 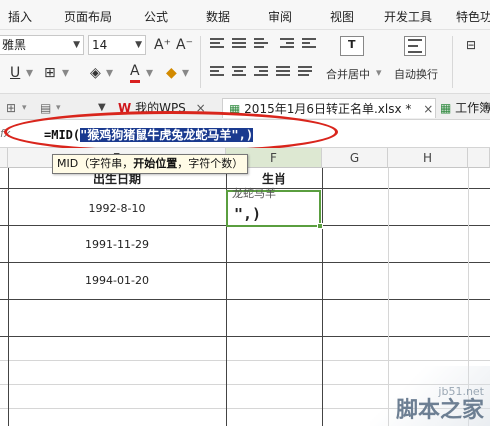 I want to click on tab-data: 数据, so click(x=218, y=16).